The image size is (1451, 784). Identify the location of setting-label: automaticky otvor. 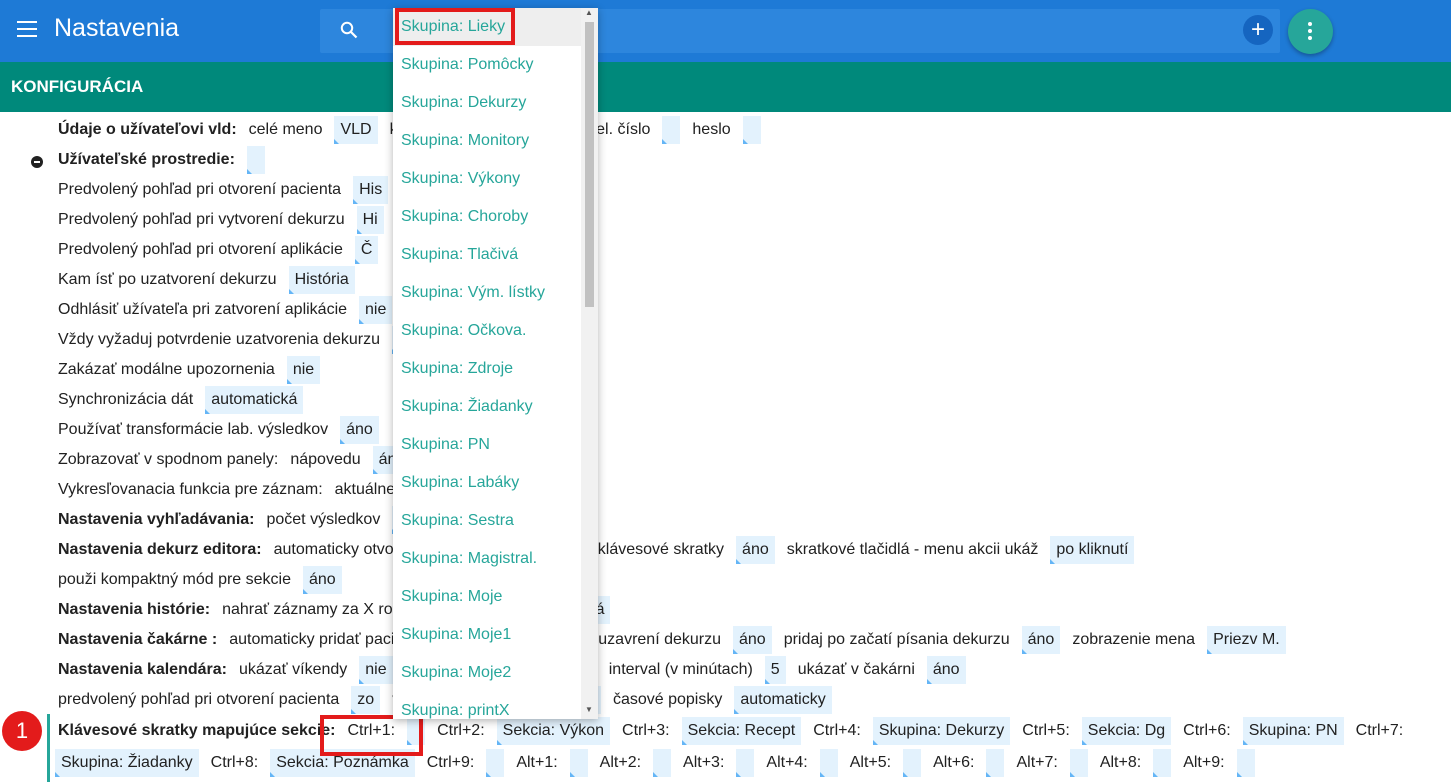
(336, 549).